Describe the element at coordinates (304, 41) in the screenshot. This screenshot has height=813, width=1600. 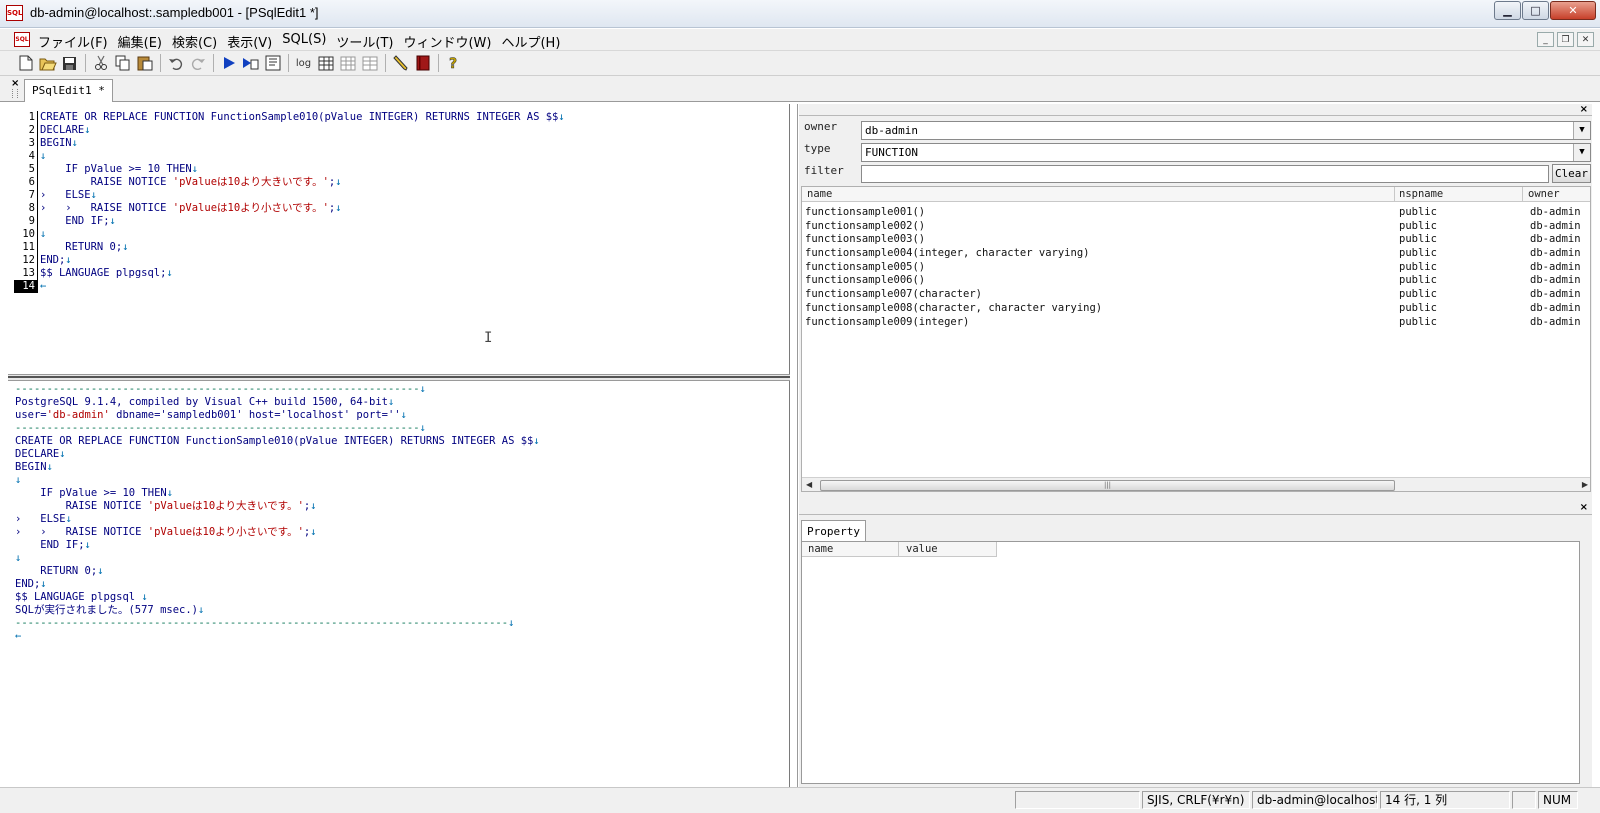
I see `menu-sql: SQL(S)` at that location.